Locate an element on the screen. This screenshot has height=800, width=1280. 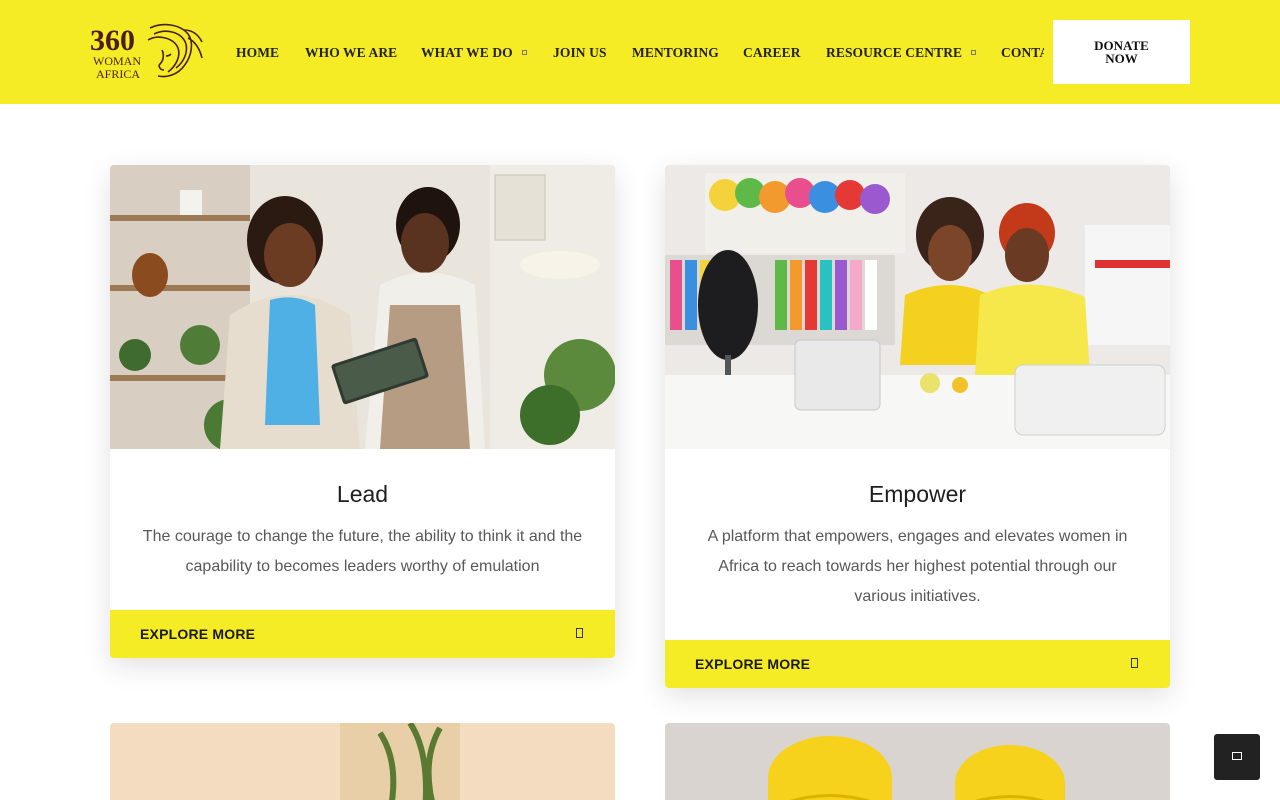
nav-join-us: JOIN US is located at coordinates (580, 53).